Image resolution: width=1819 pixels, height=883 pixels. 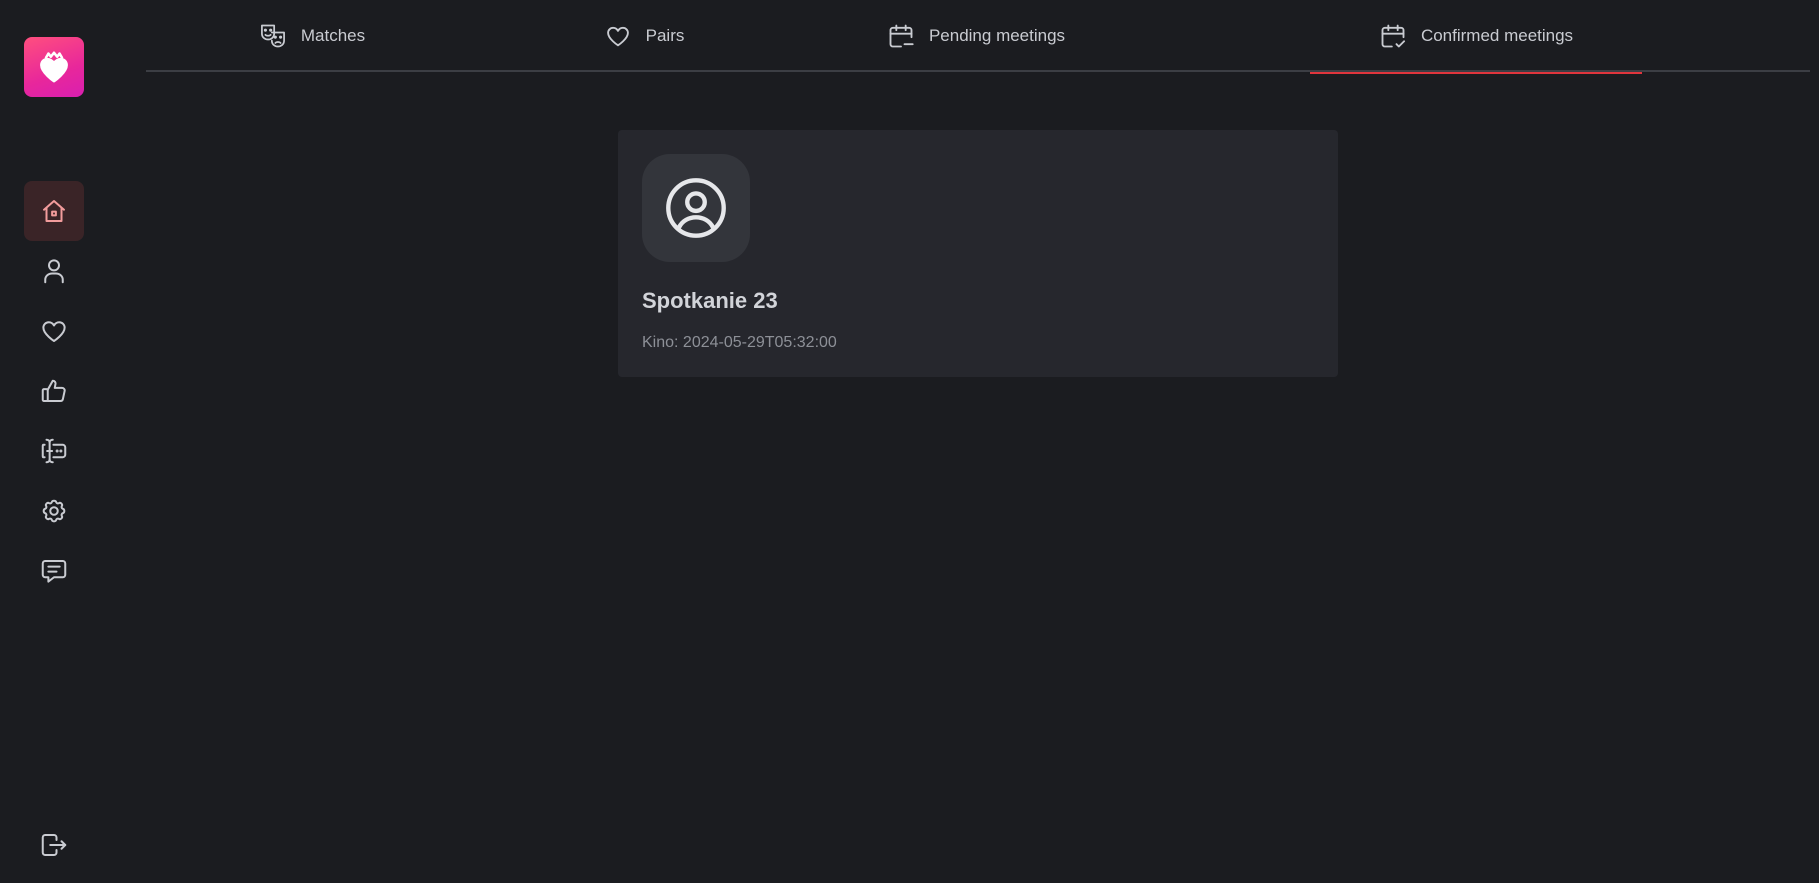 I want to click on theater-masks-icon, so click(x=272, y=36).